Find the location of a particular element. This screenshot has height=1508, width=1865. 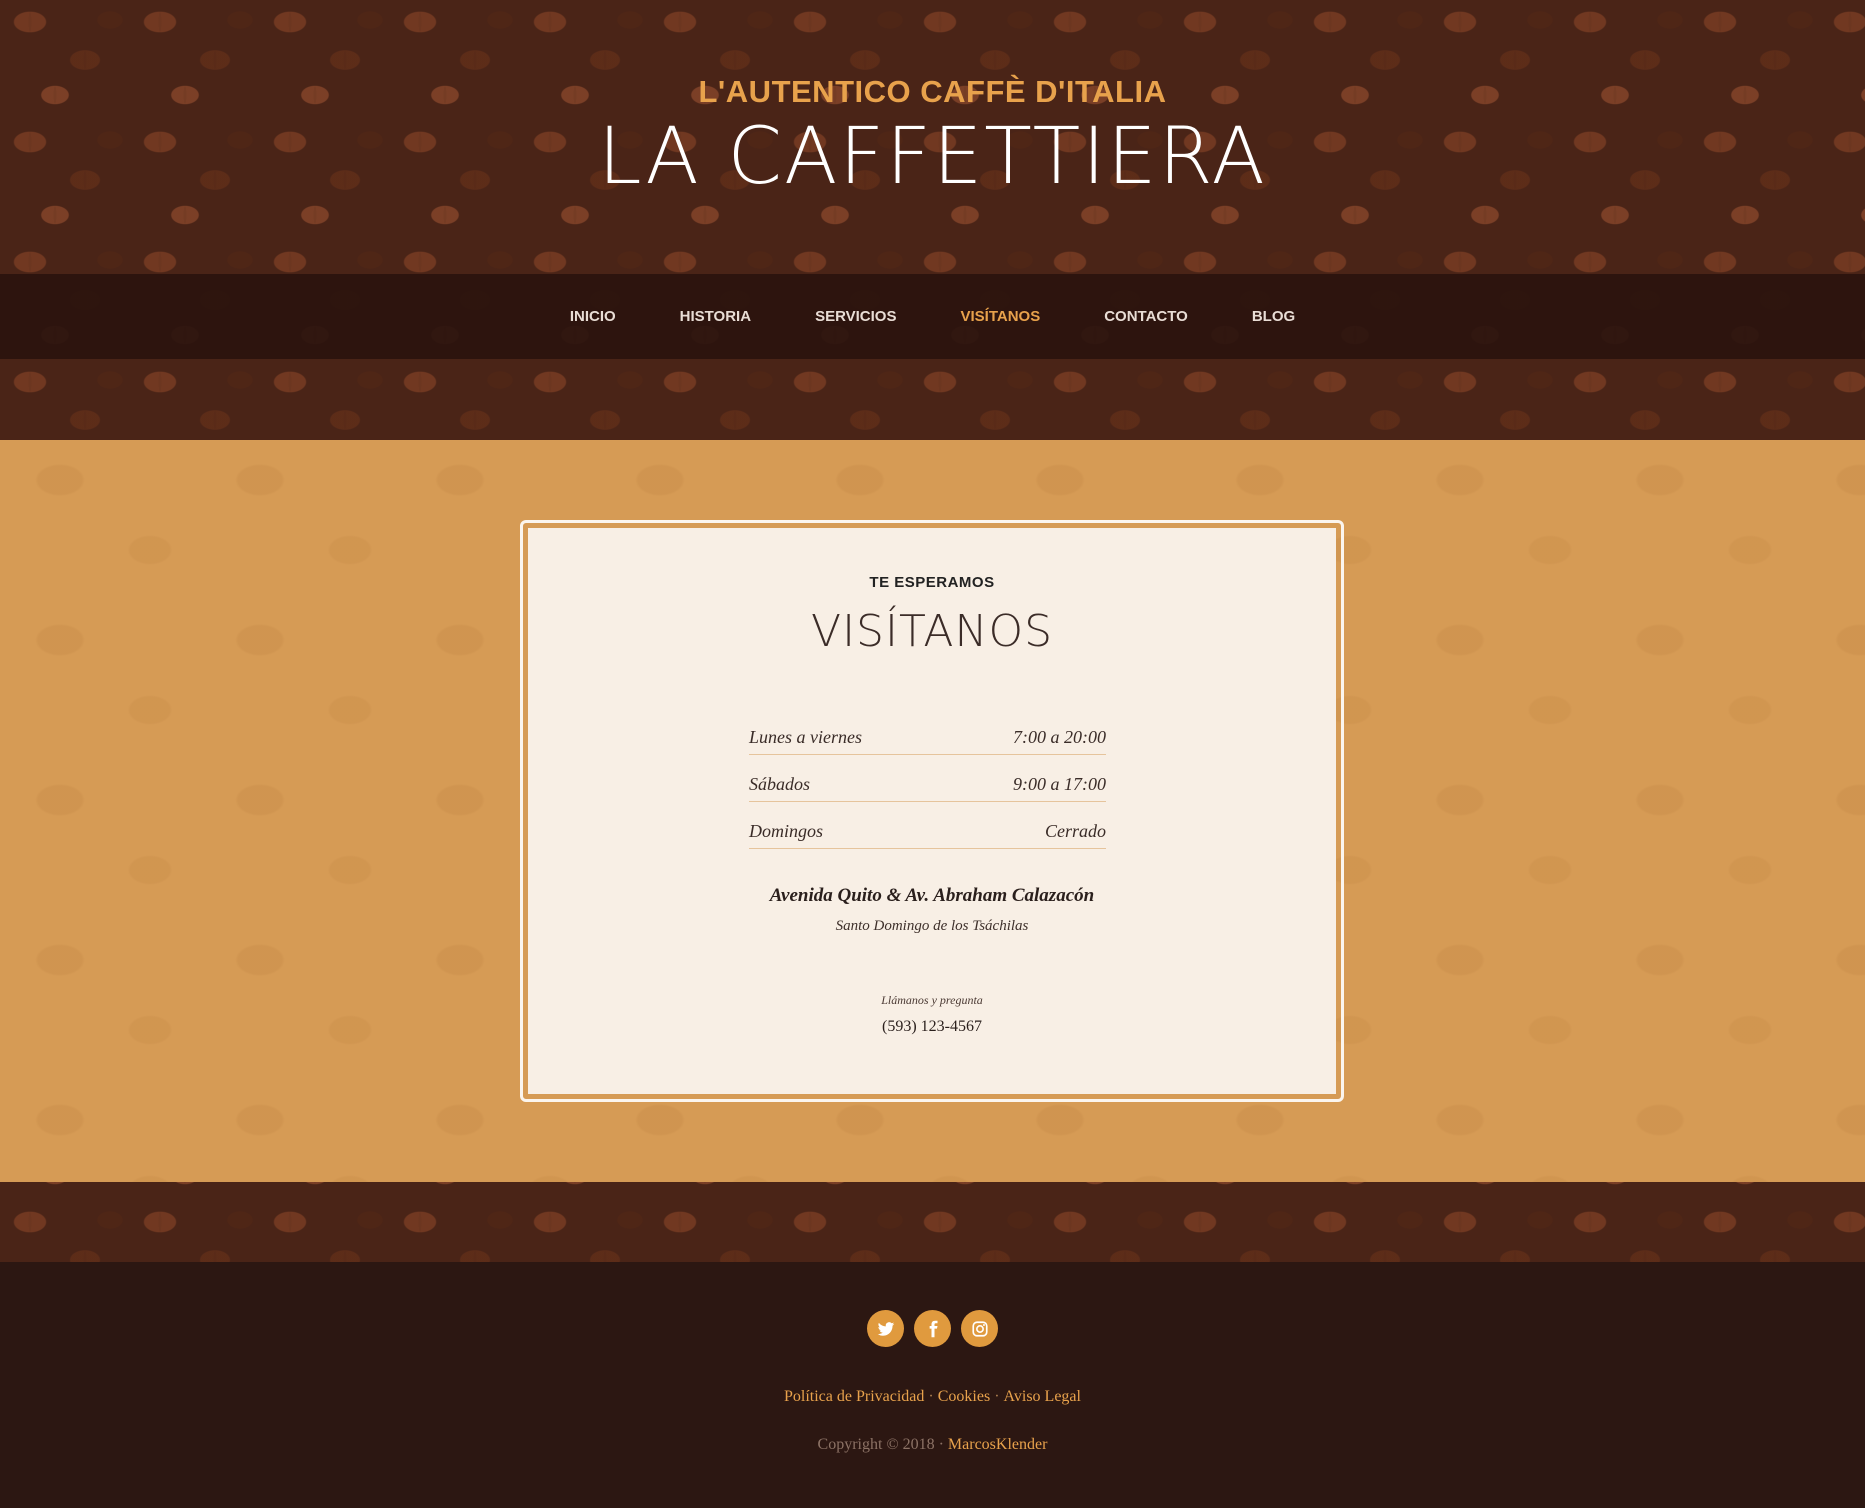

nav-item-servicios: SERVICIOS is located at coordinates (855, 316).